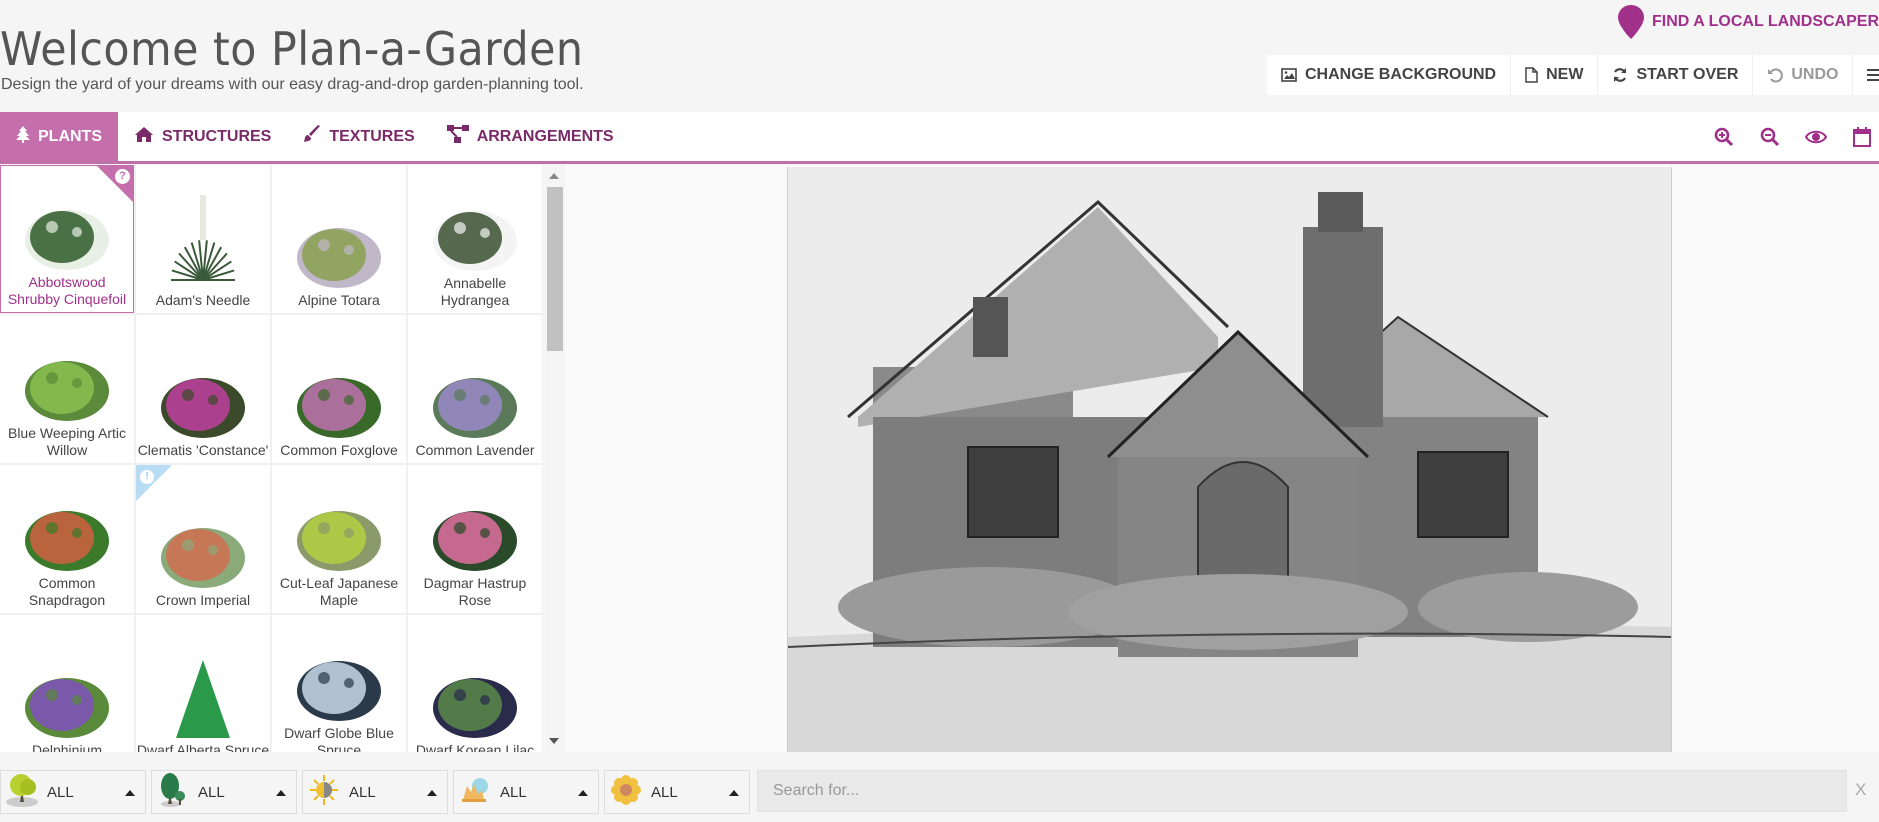 The width and height of the screenshot is (1879, 822). I want to click on search-input, so click(1302, 791).